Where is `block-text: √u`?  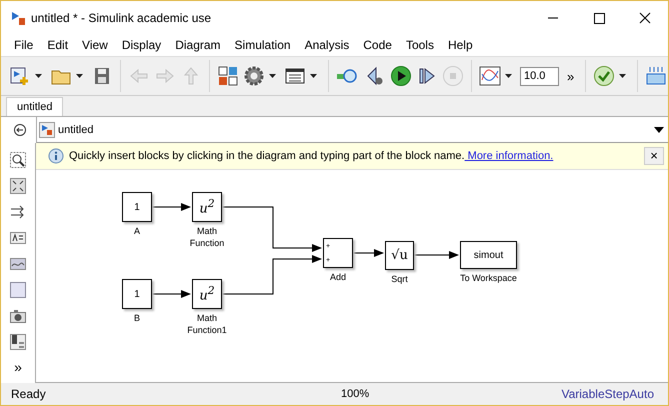
block-text: √u is located at coordinates (399, 255).